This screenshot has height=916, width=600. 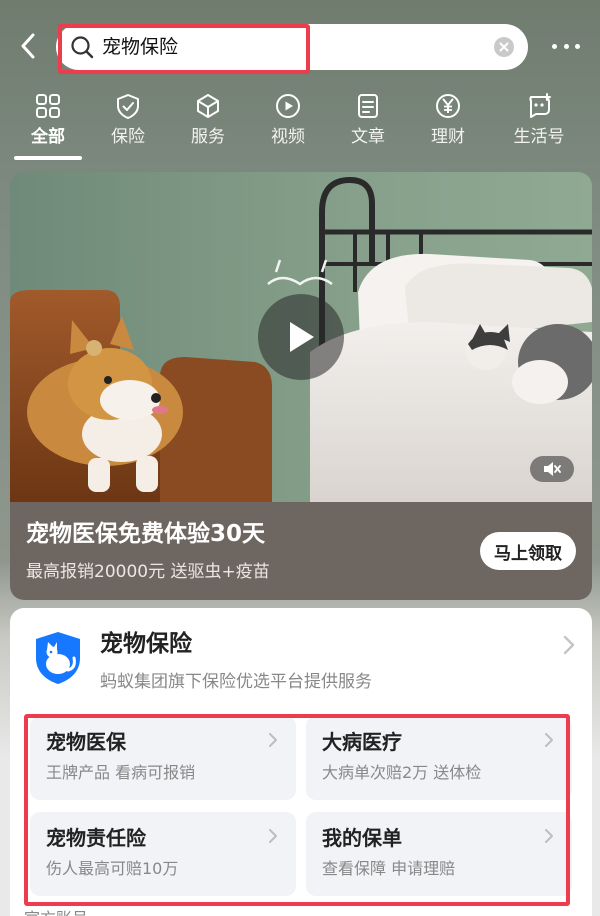 I want to click on service-name: 宠物责任险, so click(x=96, y=838).